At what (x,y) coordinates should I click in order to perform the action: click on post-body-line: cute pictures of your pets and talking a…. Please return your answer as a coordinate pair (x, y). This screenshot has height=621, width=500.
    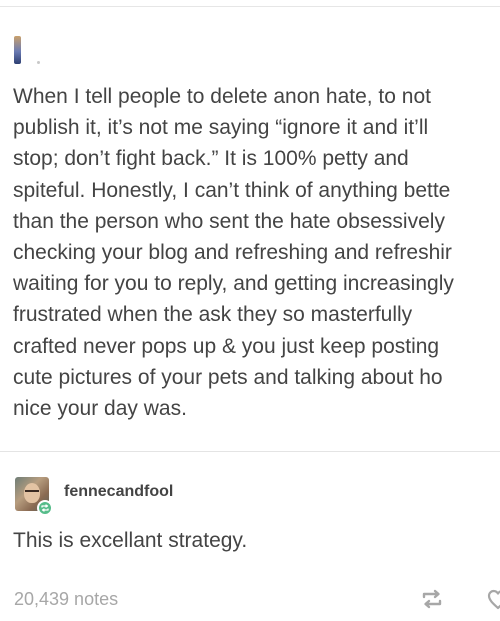
    Looking at the image, I should click on (228, 377).